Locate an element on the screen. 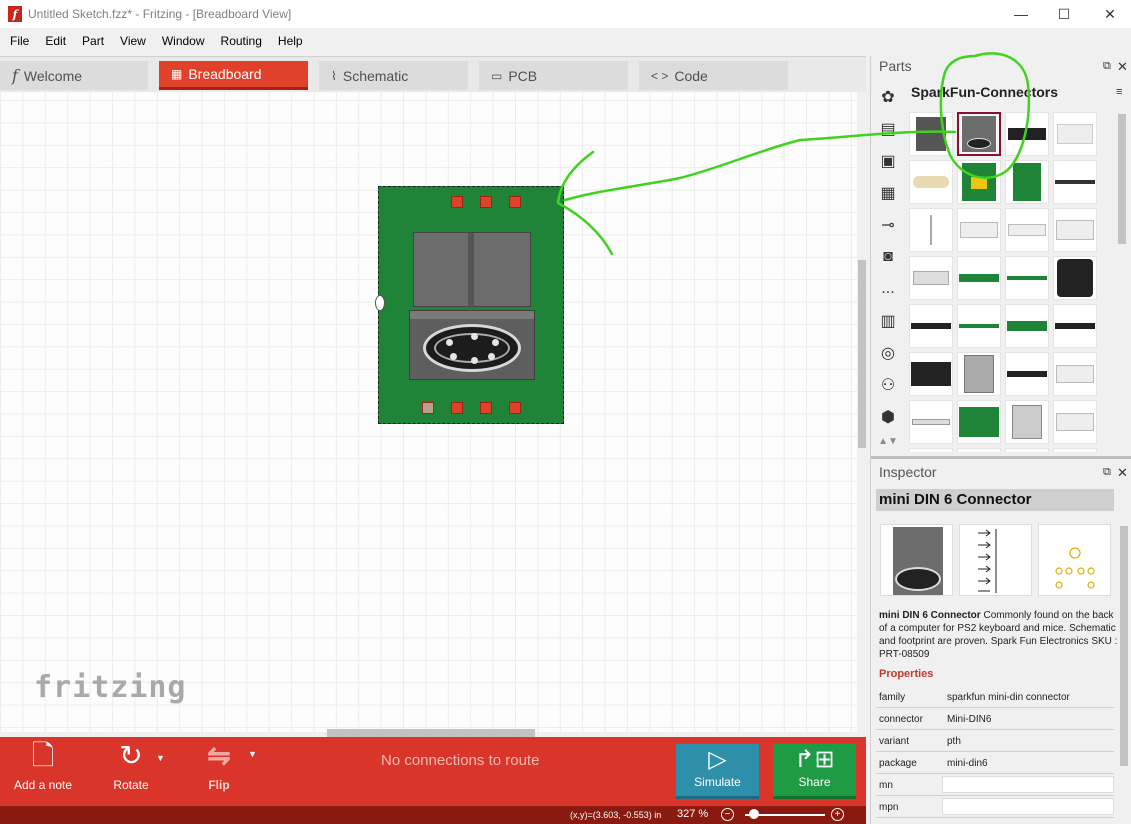  ic-icon: ▦ is located at coordinates (888, 193).